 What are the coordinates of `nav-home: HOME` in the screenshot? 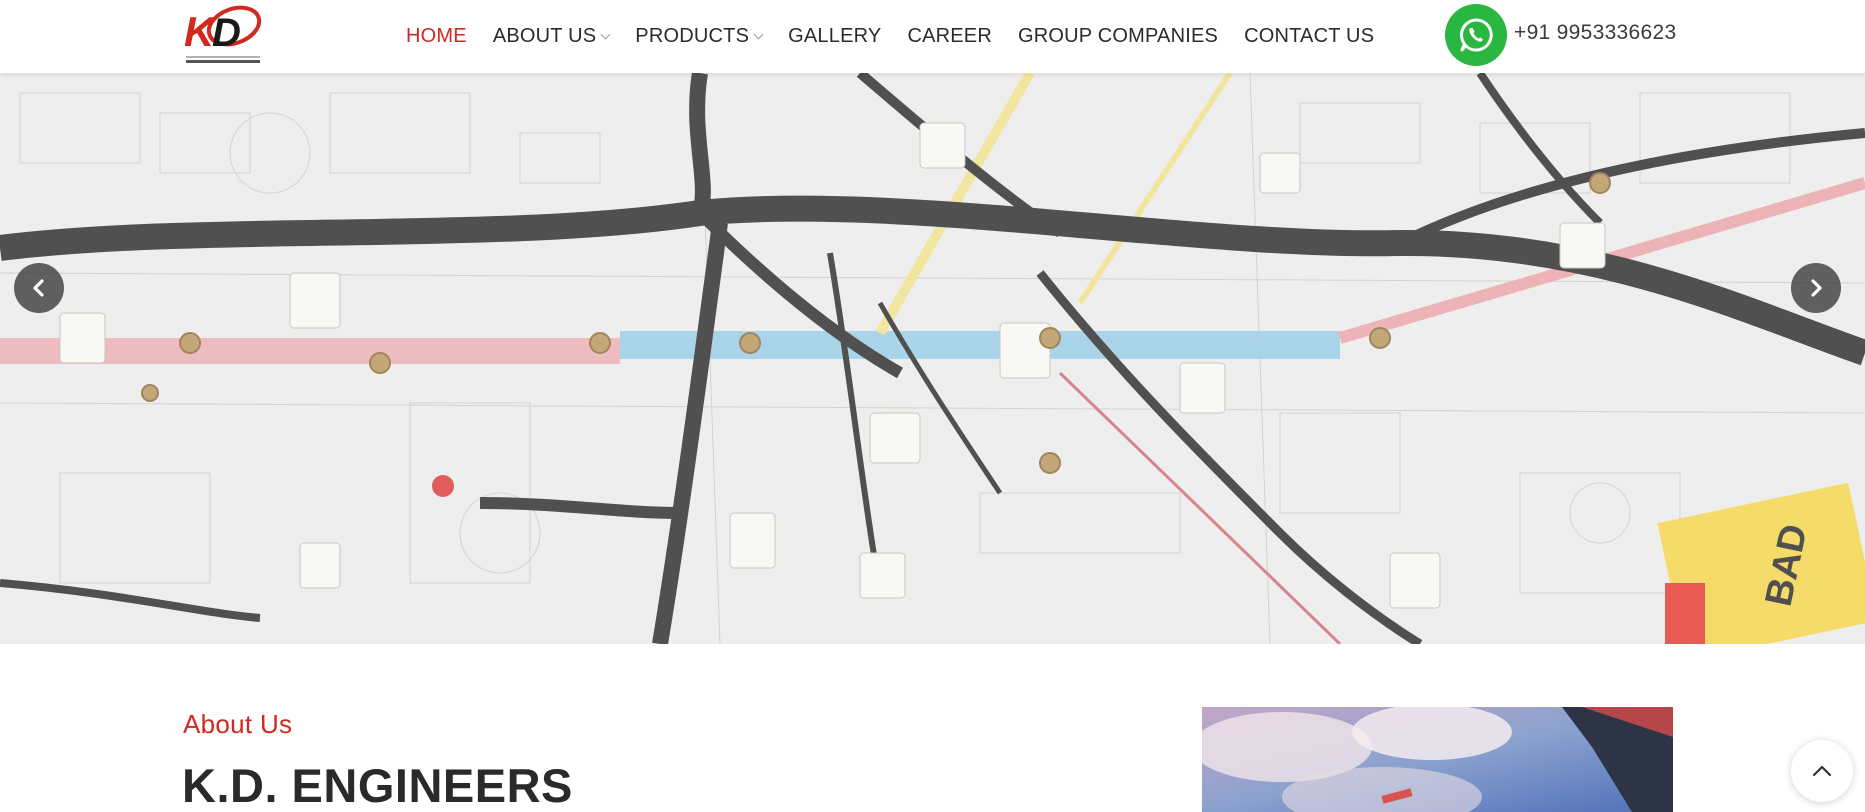 It's located at (436, 36).